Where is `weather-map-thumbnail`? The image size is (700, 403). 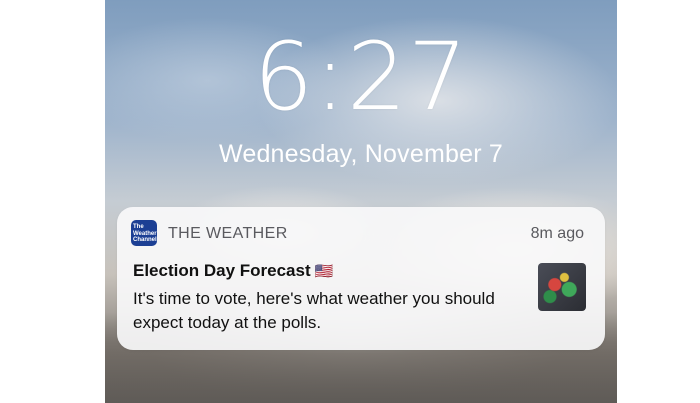 weather-map-thumbnail is located at coordinates (562, 287).